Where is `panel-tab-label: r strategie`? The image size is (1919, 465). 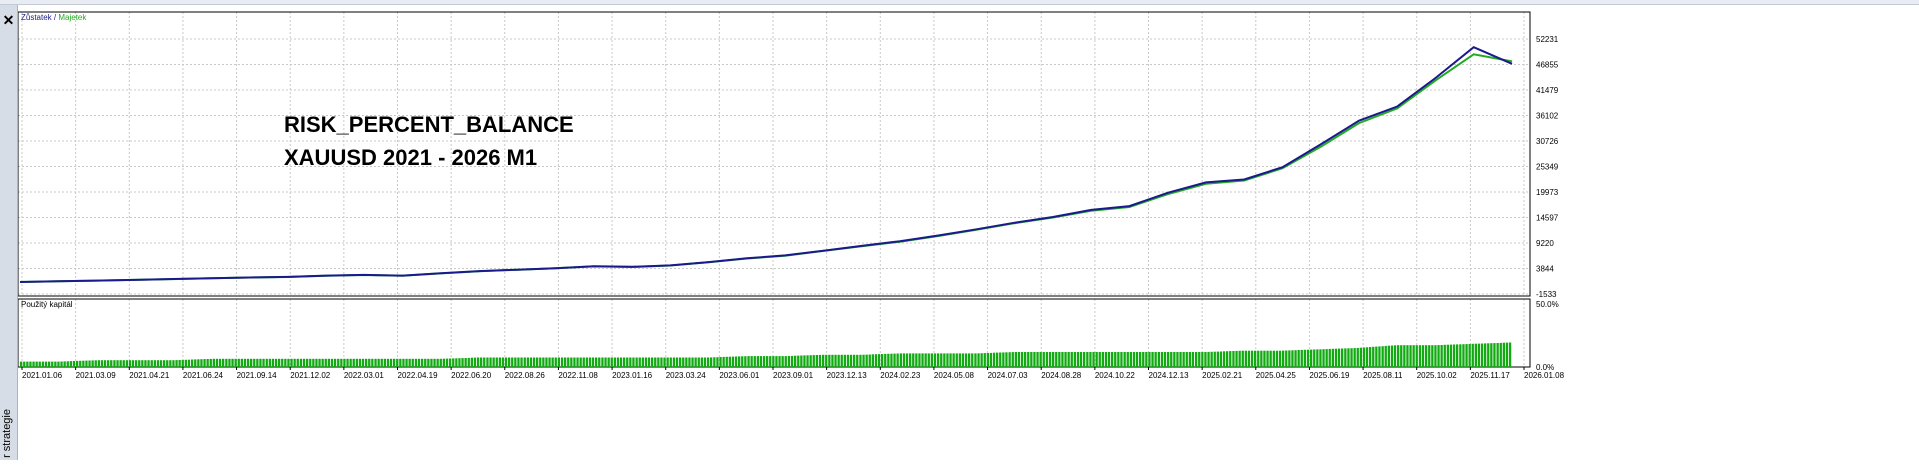 panel-tab-label: r strategie is located at coordinates (7, 433).